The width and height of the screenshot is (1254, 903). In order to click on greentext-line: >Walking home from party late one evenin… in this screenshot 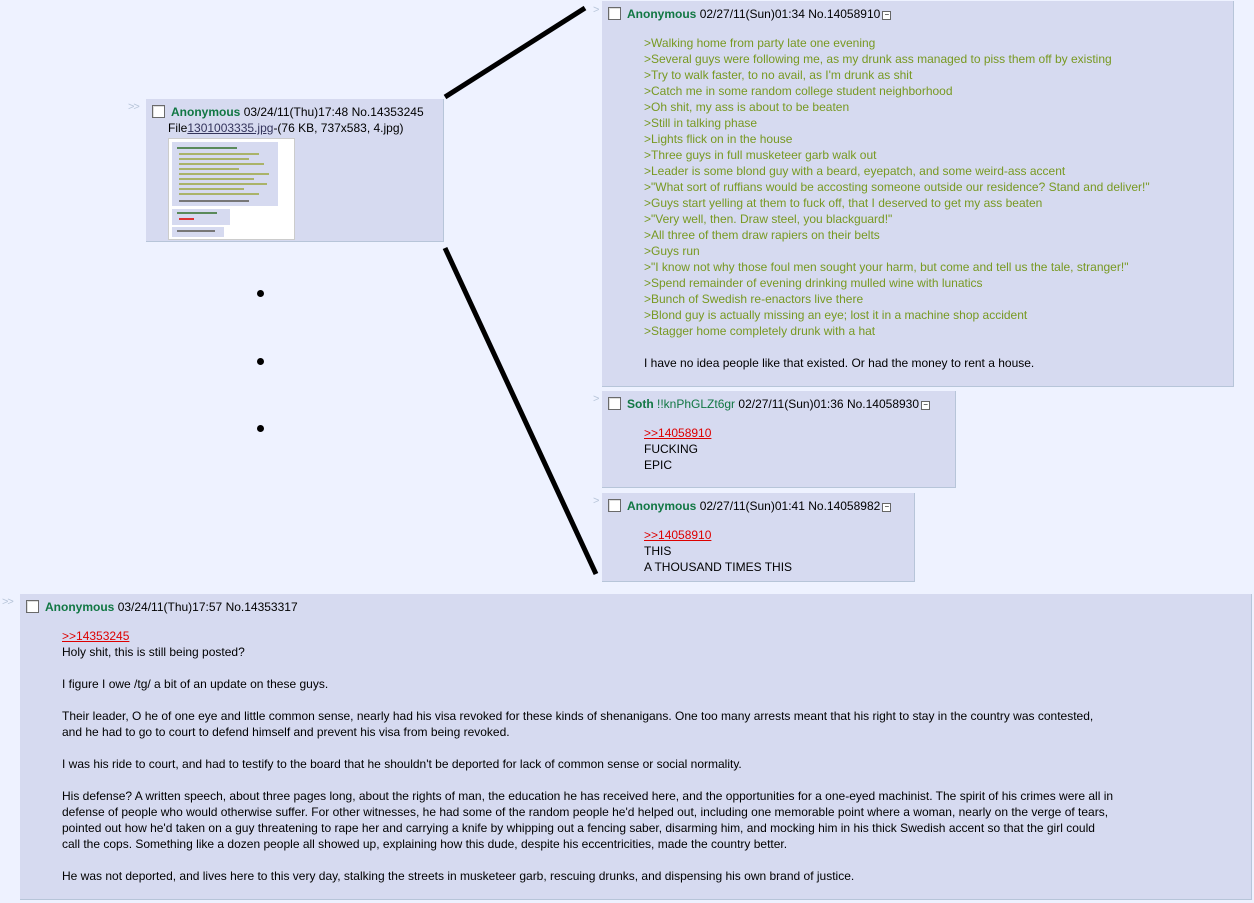, I will do `click(760, 43)`.